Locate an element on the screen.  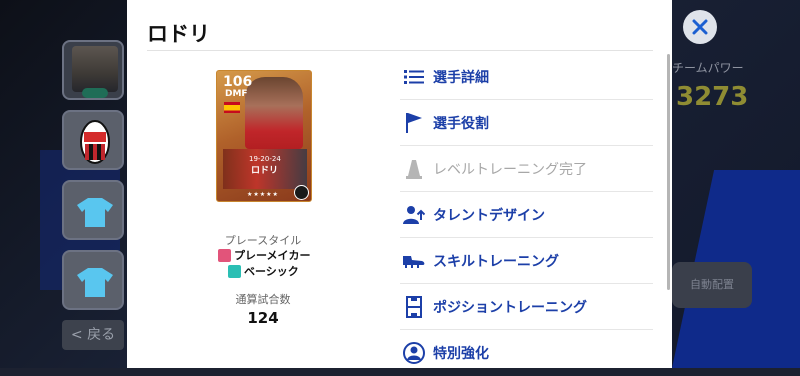
matches-value: 124 is located at coordinates (263, 318).